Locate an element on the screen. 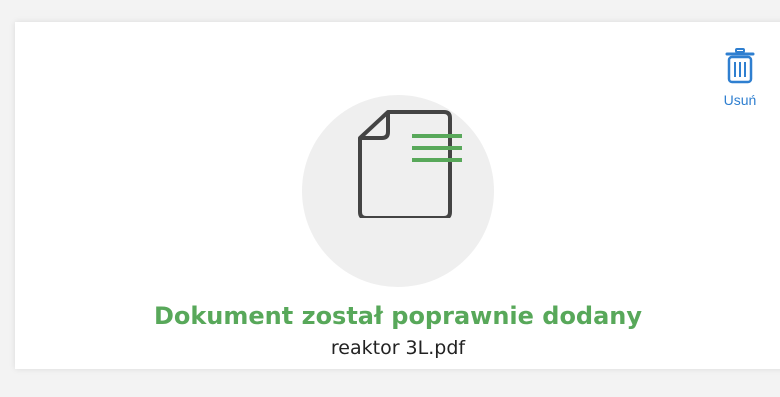 The width and height of the screenshot is (780, 397). delete-button-label: Usuń is located at coordinates (740, 100).